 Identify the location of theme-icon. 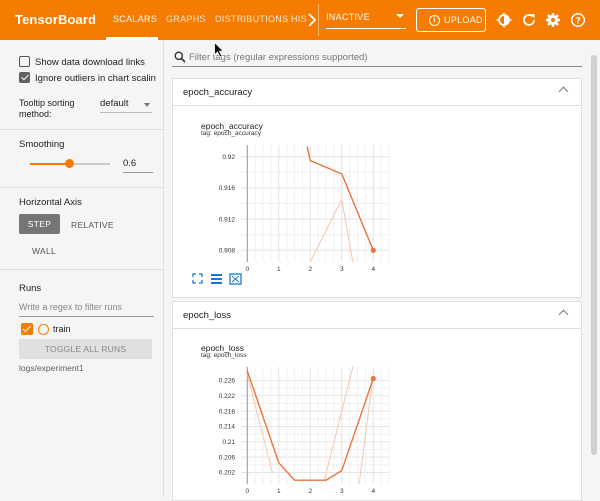
(504, 20).